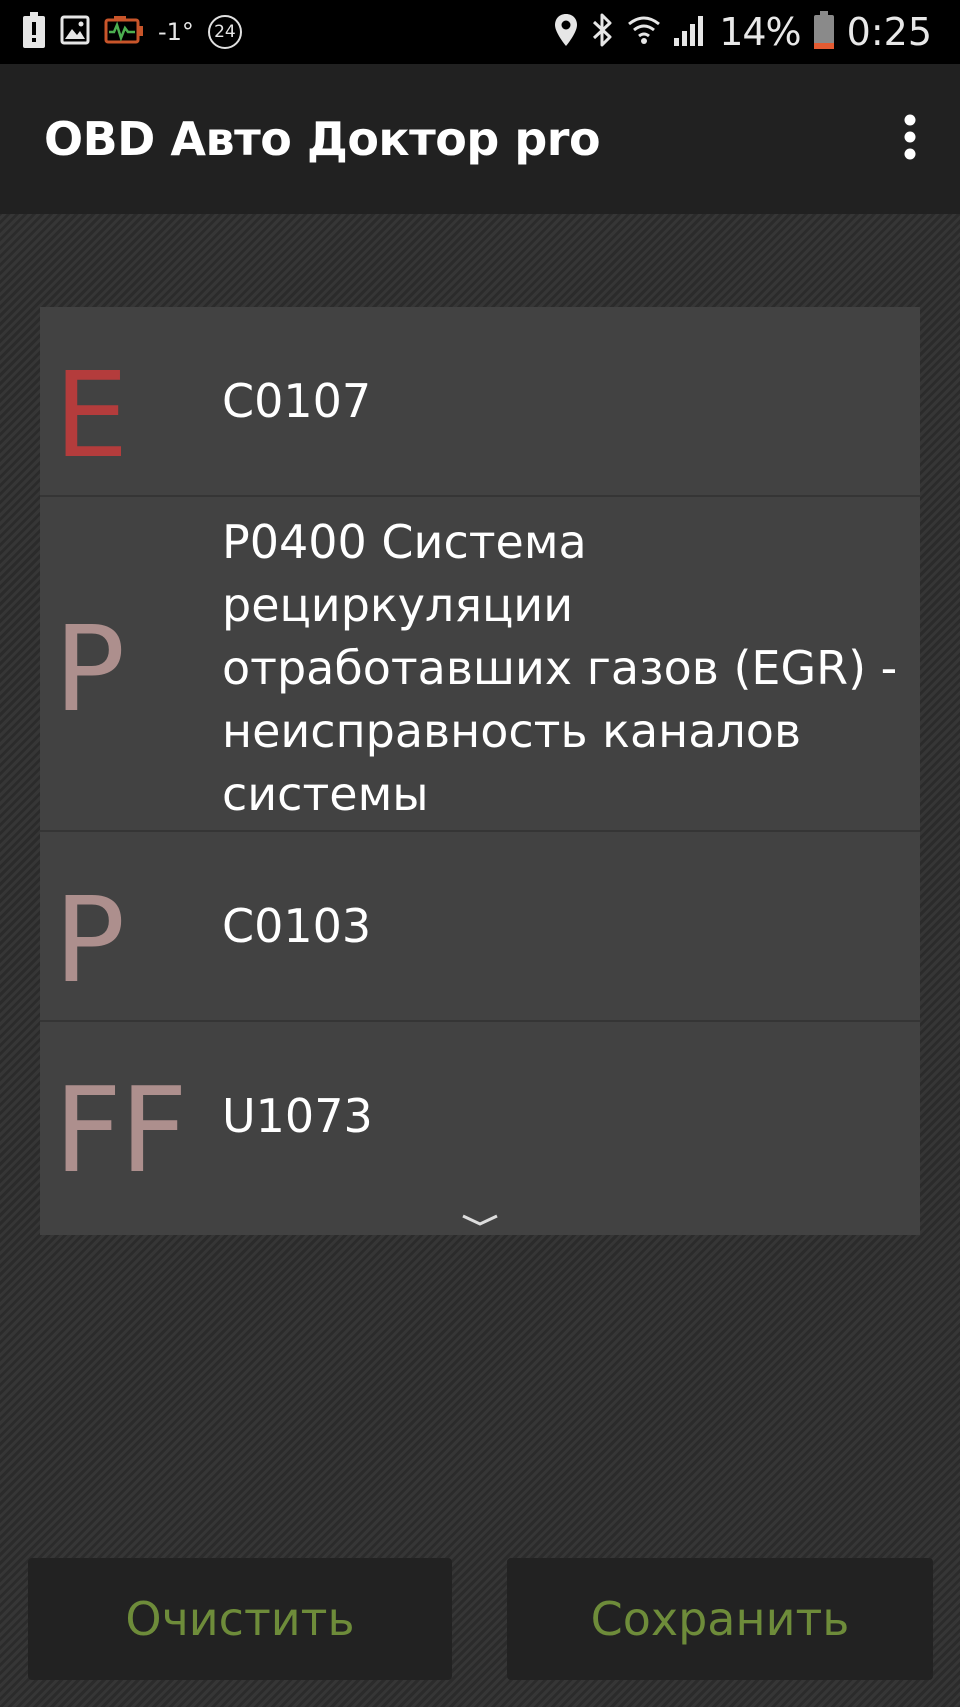  Describe the element at coordinates (480, 32) in the screenshot. I see `status-bar: -1° 24 14% 0:25` at that location.